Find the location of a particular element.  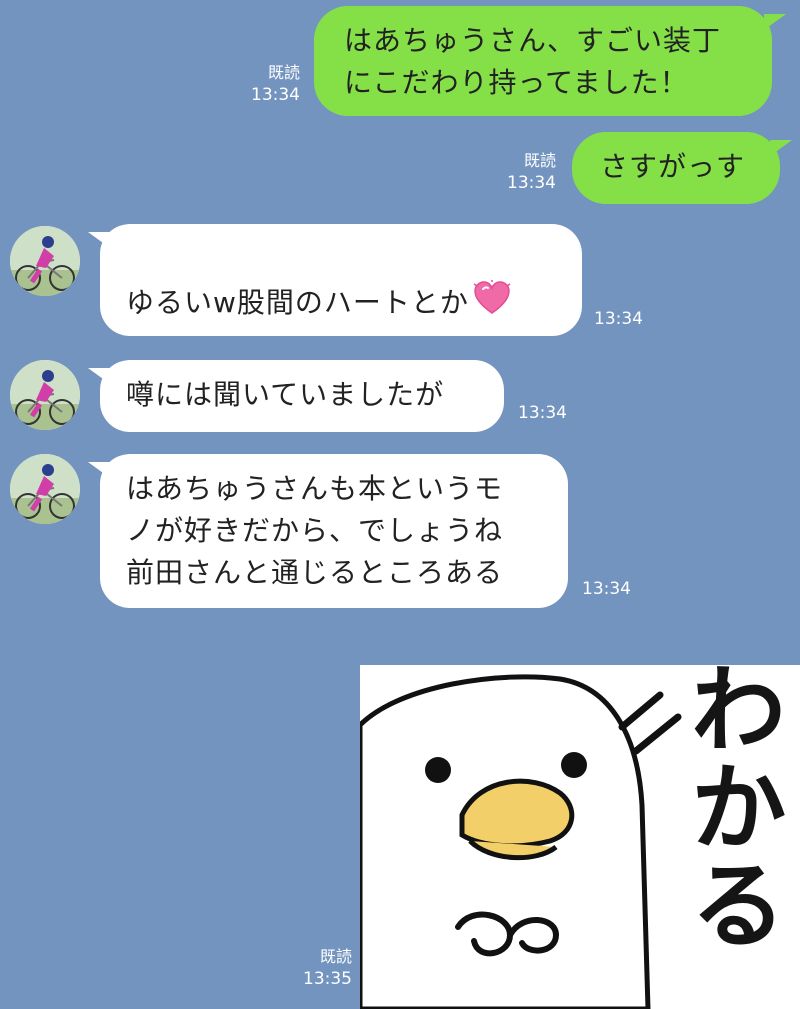

incoming-message-bubble: 噂には聞いていましたが is located at coordinates (302, 396).